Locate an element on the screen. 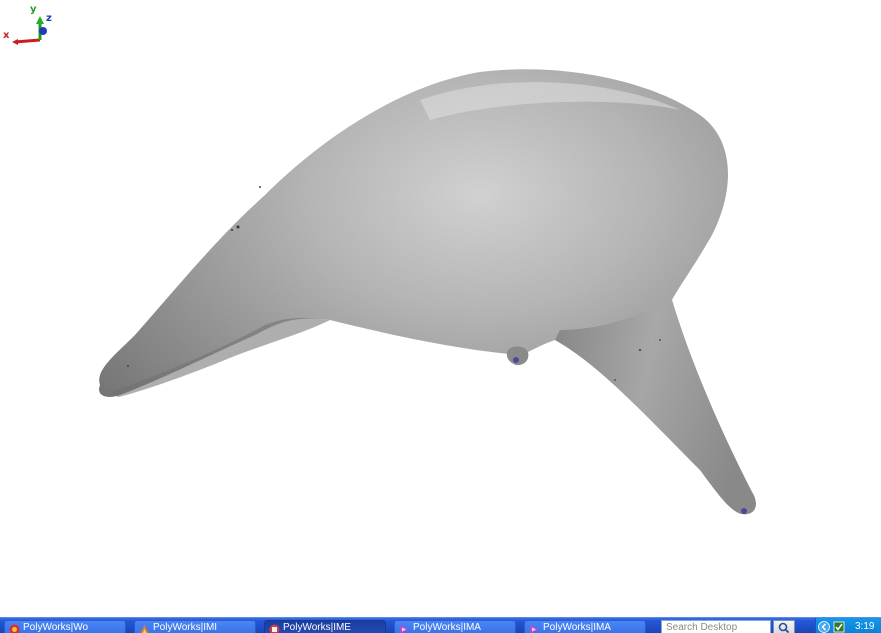 This screenshot has height=633, width=881. taskbar-button-label: PolyWorks|Wo is located at coordinates (56, 627).